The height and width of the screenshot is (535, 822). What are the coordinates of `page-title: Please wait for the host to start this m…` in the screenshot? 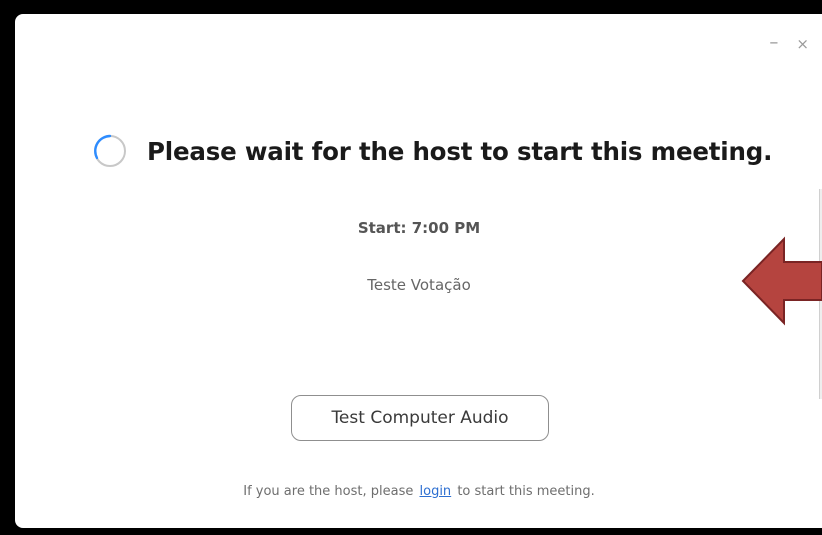 It's located at (460, 151).